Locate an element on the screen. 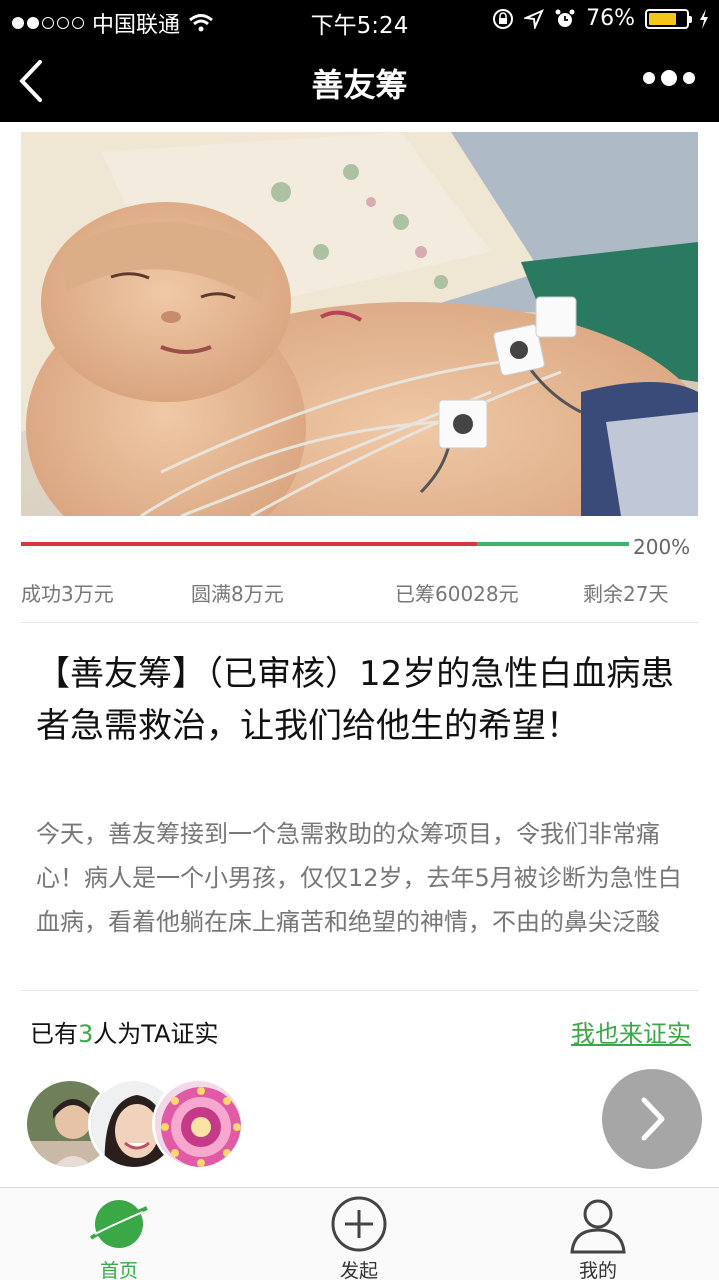 This screenshot has width=719, height=1280. more-dots-icon is located at coordinates (669, 78).